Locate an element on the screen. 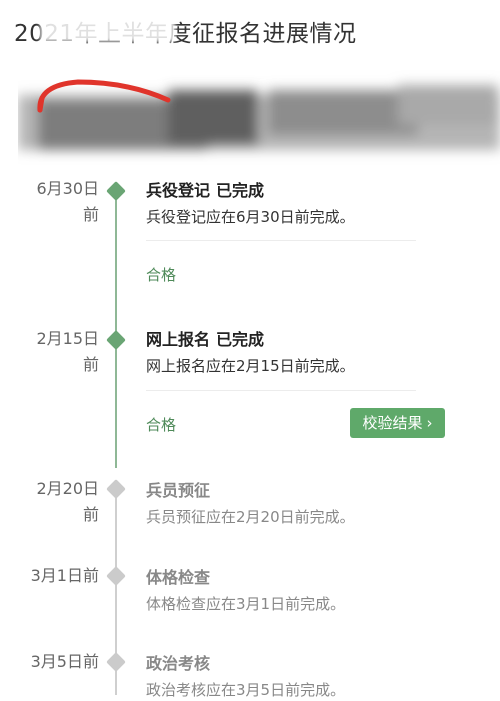 This screenshot has width=500, height=701. step-description: 兵员预征应在2月20日前完成。 is located at coordinates (250, 517).